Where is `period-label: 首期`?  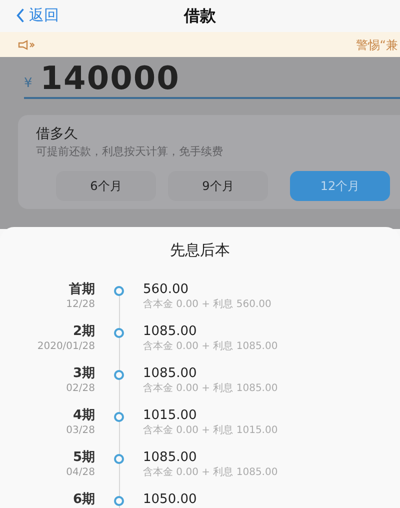 period-label: 首期 is located at coordinates (82, 290).